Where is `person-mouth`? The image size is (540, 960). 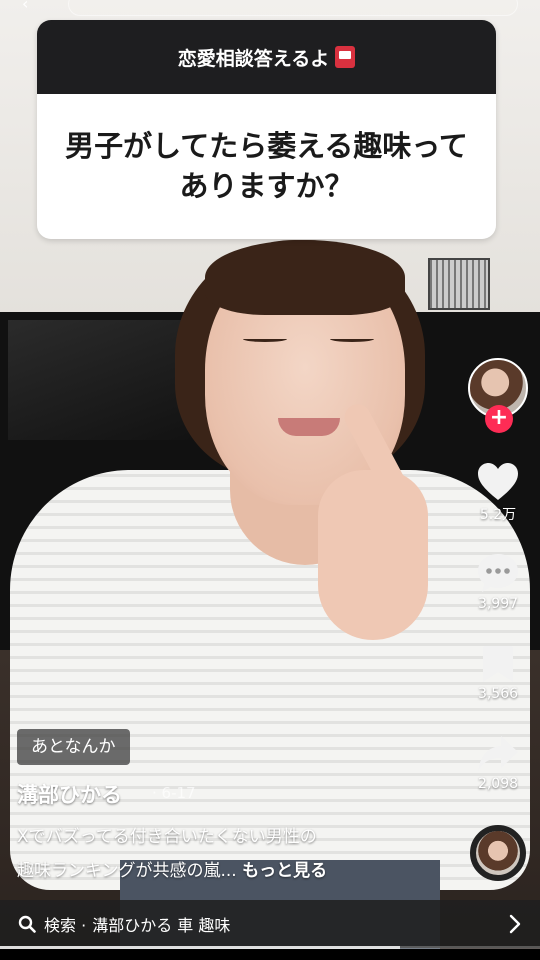
person-mouth is located at coordinates (309, 427).